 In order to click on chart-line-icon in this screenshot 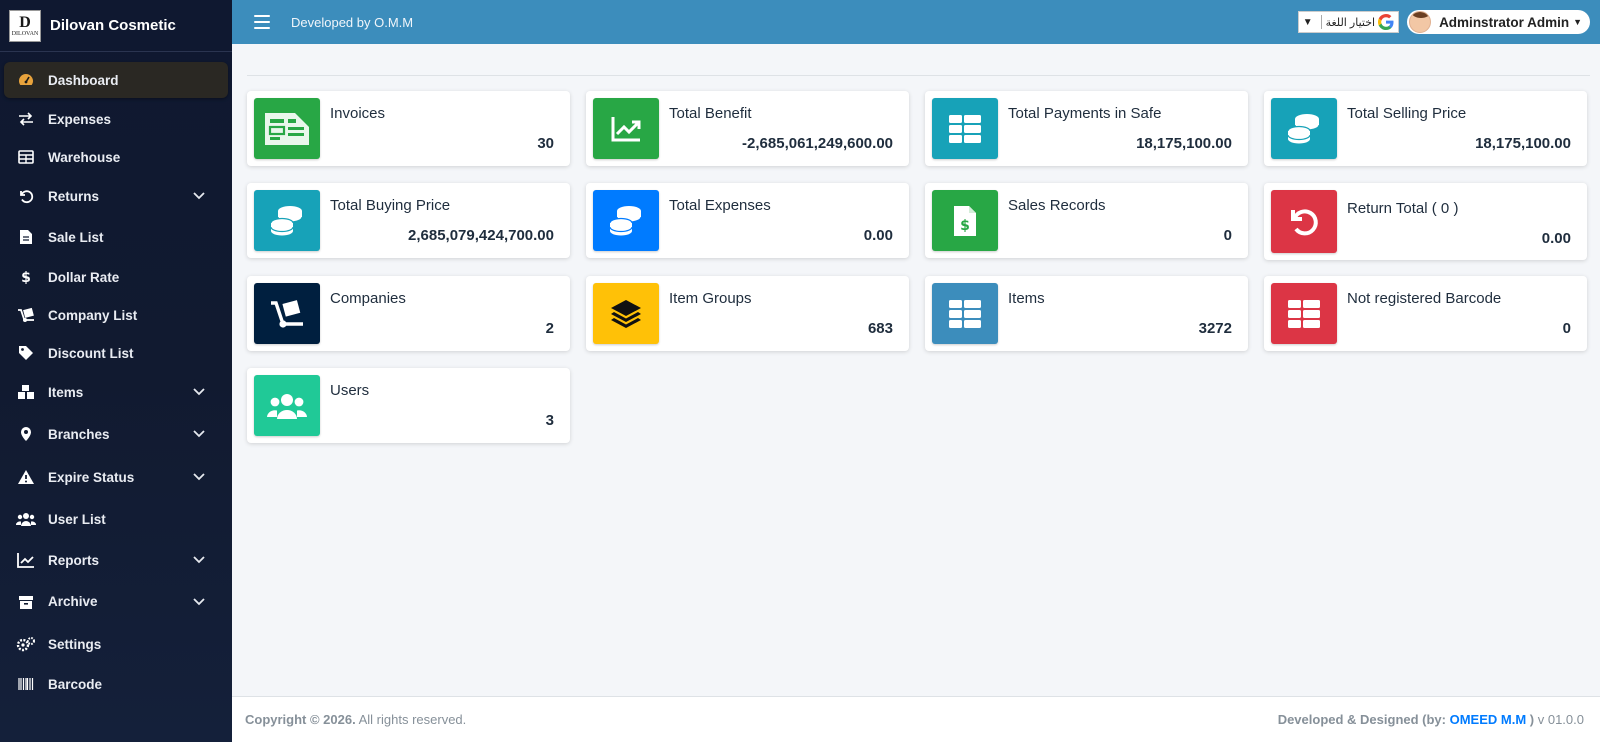, I will do `click(626, 128)`.